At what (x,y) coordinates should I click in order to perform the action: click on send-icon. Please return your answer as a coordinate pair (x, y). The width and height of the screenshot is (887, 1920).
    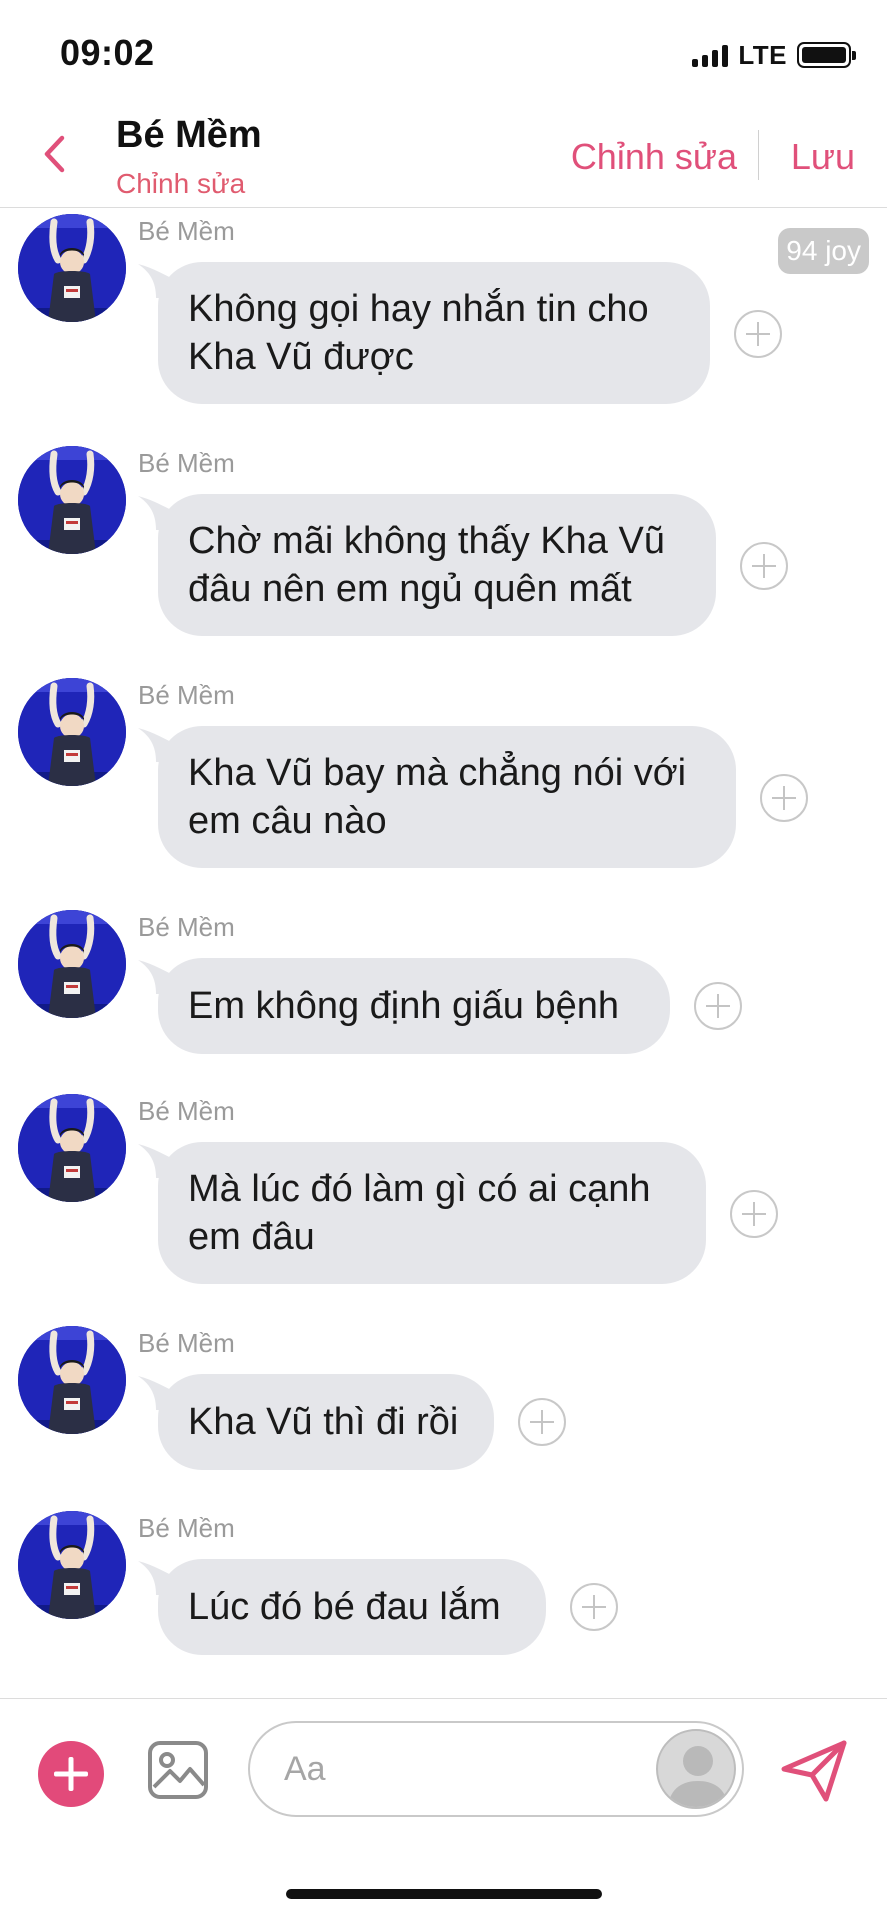
    Looking at the image, I should click on (815, 1771).